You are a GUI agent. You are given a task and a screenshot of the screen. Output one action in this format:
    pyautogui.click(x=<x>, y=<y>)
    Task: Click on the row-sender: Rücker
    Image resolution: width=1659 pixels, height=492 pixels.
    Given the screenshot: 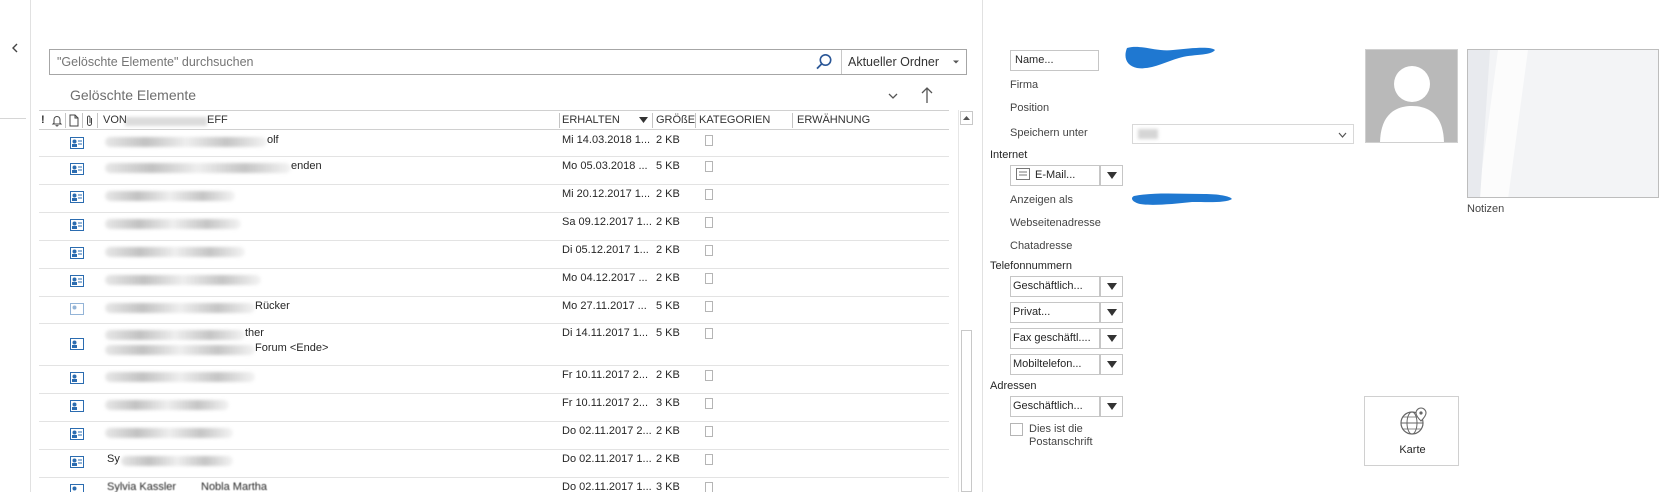 What is the action you would take?
    pyautogui.click(x=272, y=306)
    